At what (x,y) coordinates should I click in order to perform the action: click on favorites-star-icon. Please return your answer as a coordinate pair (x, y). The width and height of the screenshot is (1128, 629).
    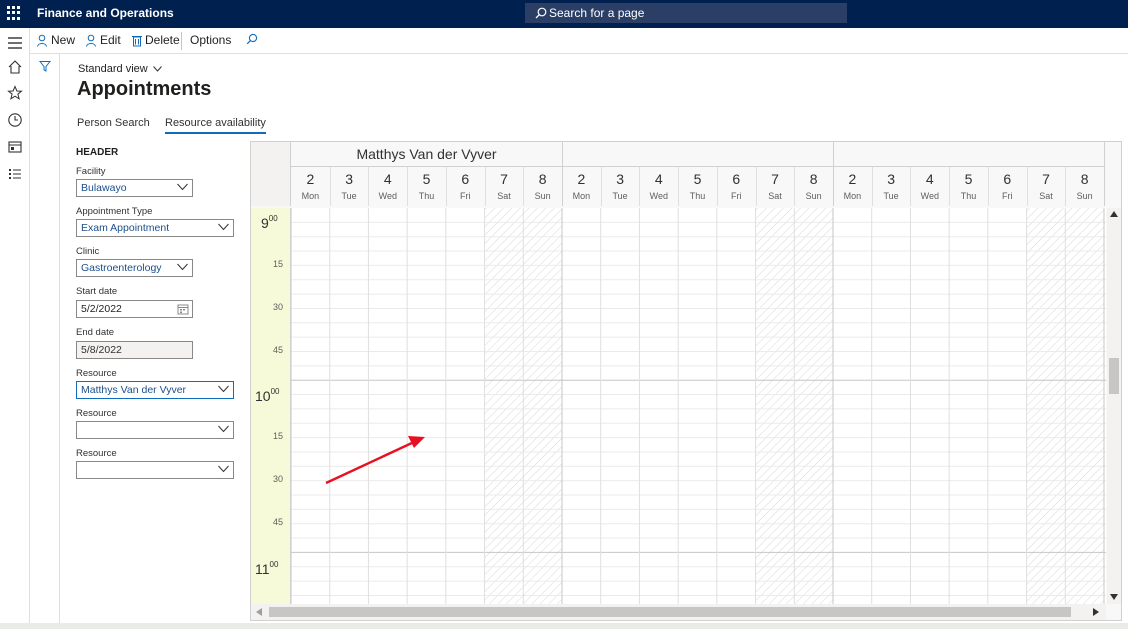
    Looking at the image, I should click on (15, 93).